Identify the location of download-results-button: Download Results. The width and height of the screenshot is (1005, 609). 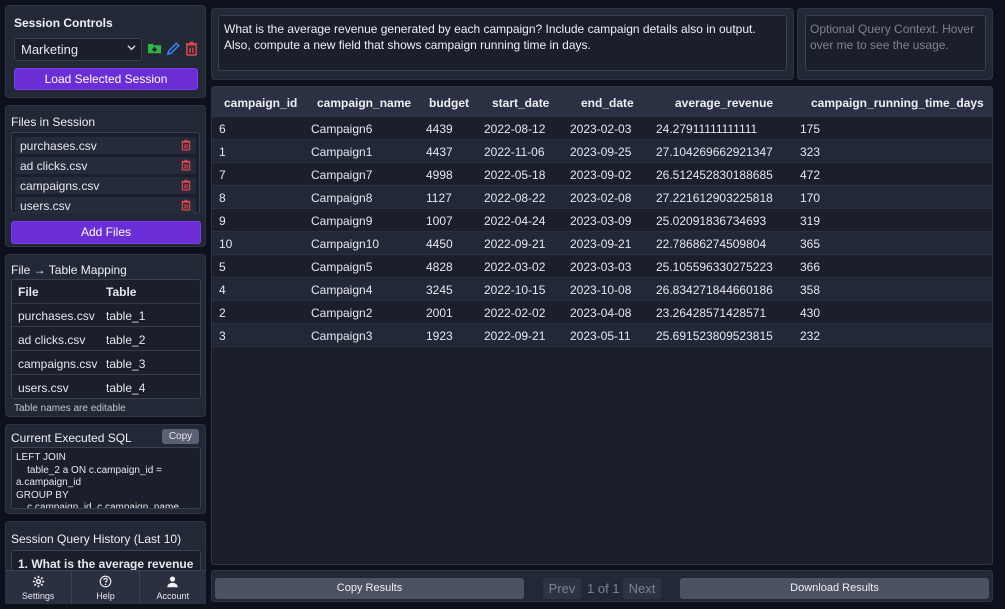
(834, 588).